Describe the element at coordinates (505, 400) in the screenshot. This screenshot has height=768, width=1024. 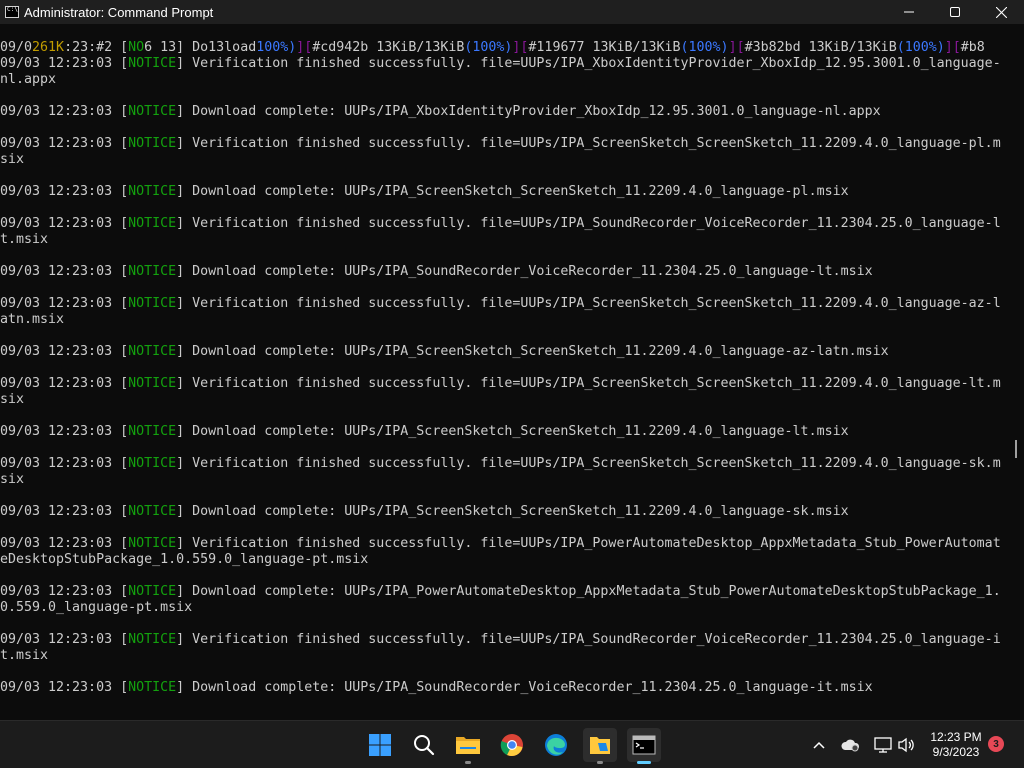
I see `console-line: six` at that location.